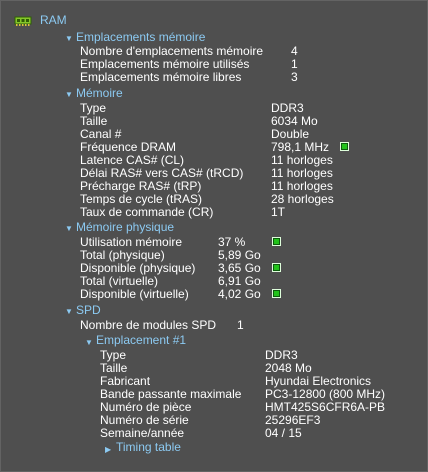  Describe the element at coordinates (108, 449) in the screenshot. I see `triangle-right-icon: ▶` at that location.